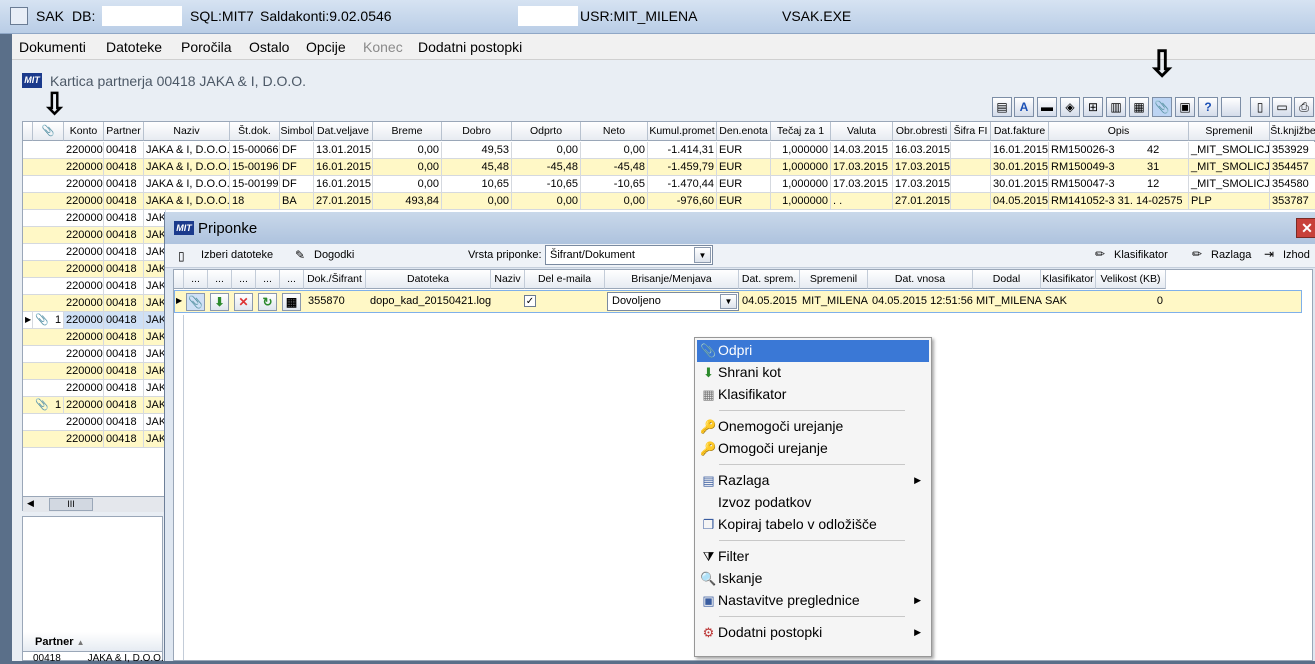 This screenshot has width=1315, height=664. Describe the element at coordinates (407, 131) in the screenshot. I see `col-breme: Breme` at that location.